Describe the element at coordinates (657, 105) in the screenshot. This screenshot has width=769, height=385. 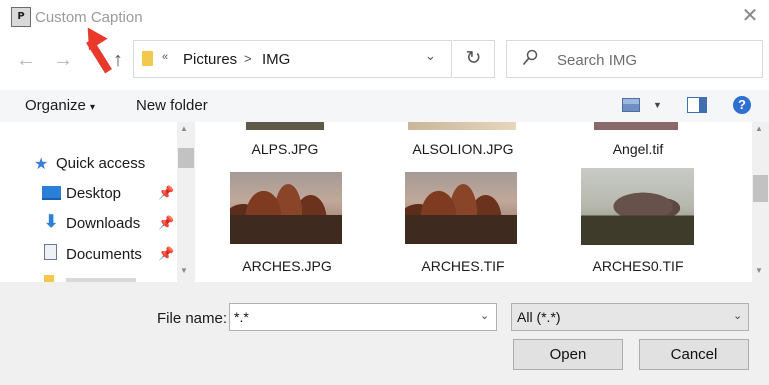
I see `view-options-caret-icon: ▼` at that location.